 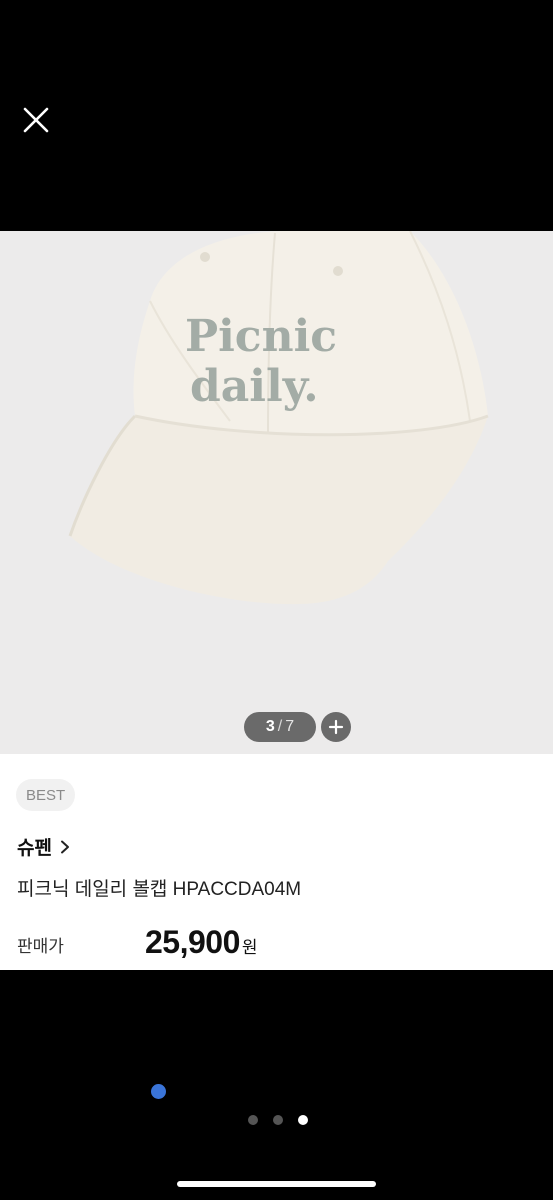 I want to click on zoom-button, so click(x=336, y=727).